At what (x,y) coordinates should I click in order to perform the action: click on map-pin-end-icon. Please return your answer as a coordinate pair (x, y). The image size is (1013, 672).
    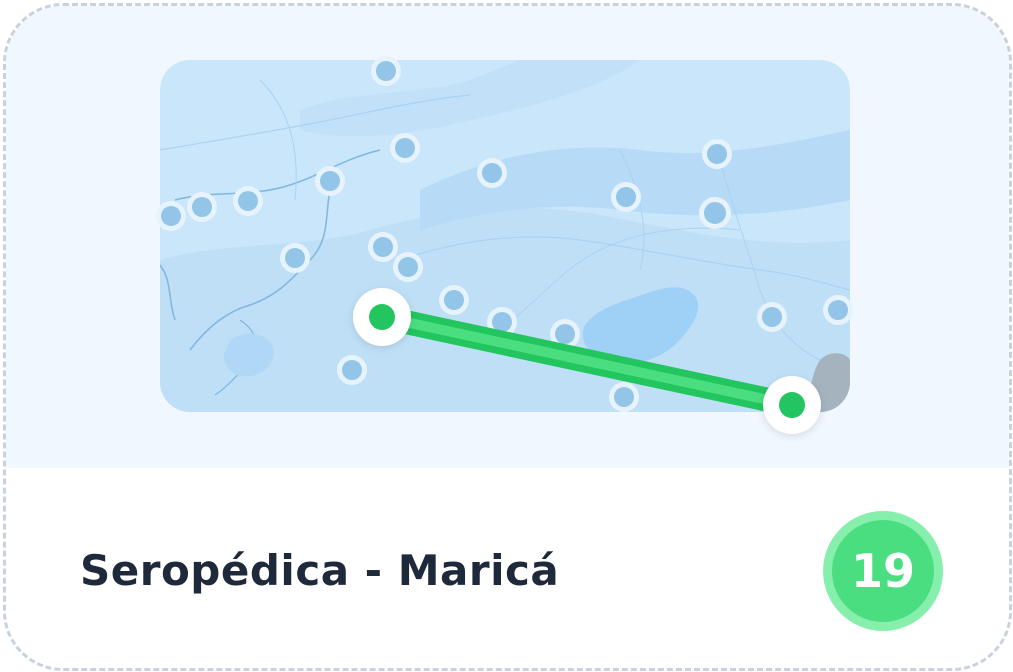
    Looking at the image, I should click on (792, 405).